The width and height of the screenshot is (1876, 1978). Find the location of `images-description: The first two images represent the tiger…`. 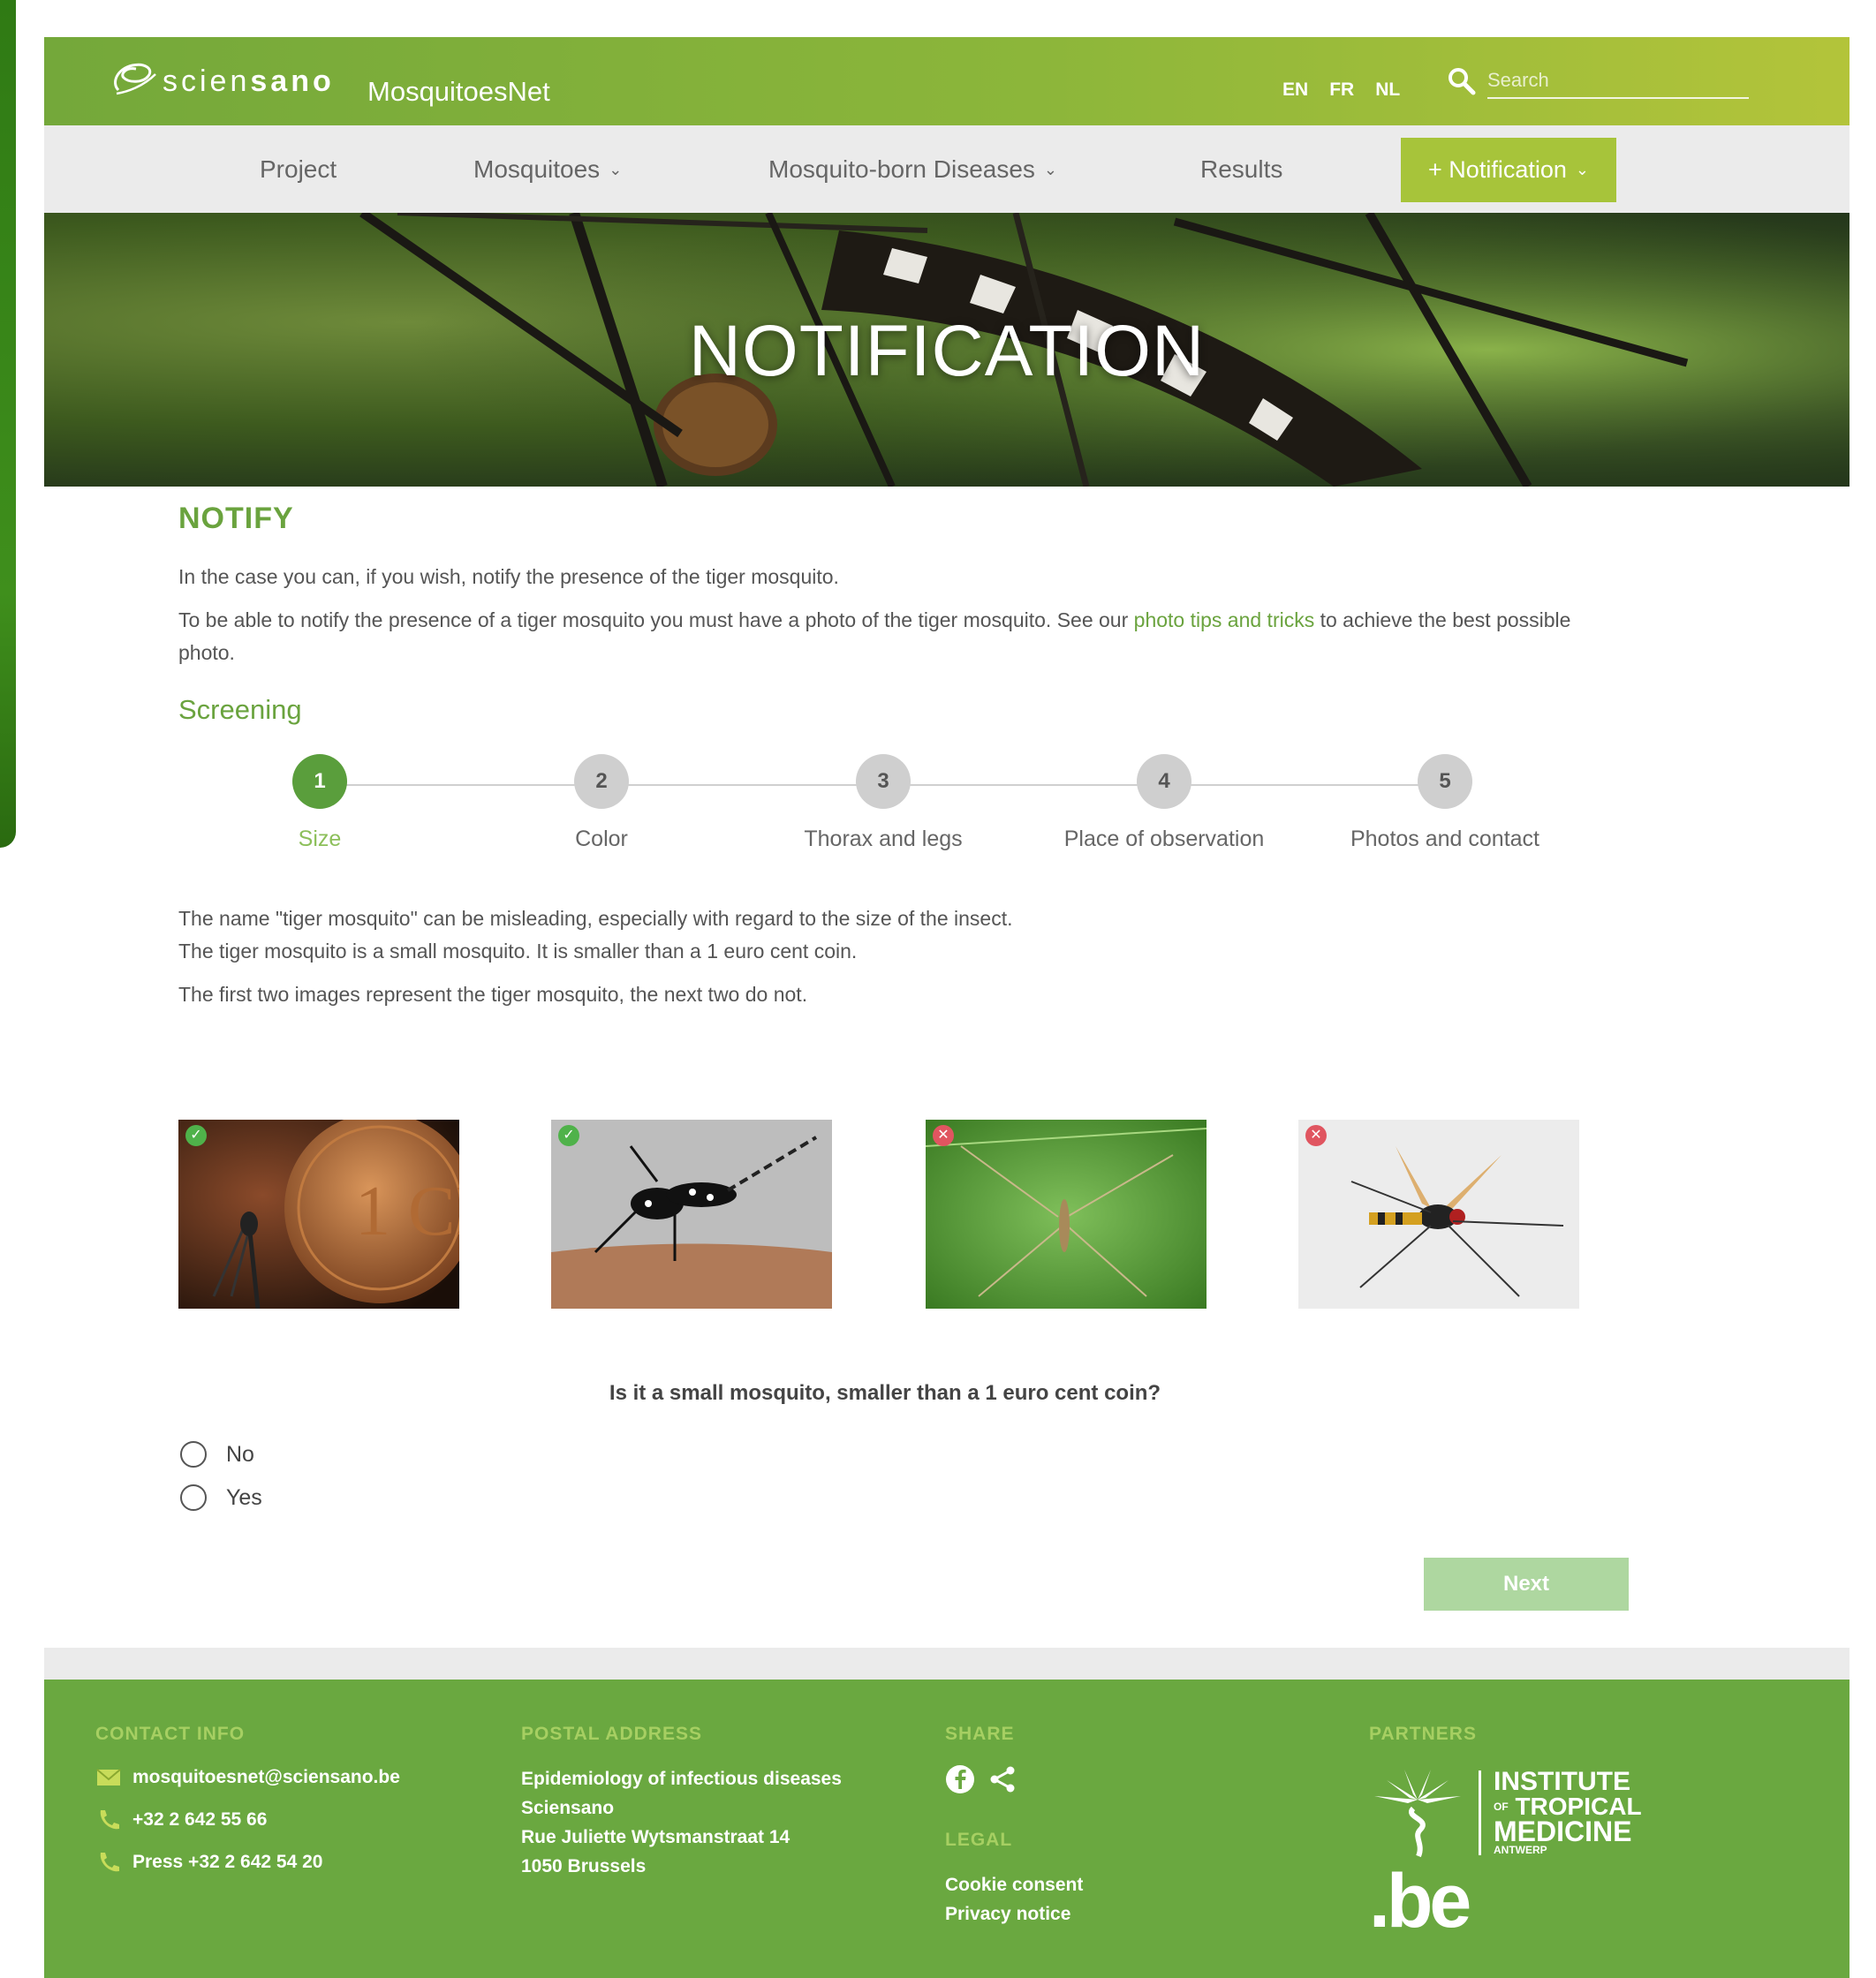

images-description: The first two images represent the tiger… is located at coordinates (493, 994).